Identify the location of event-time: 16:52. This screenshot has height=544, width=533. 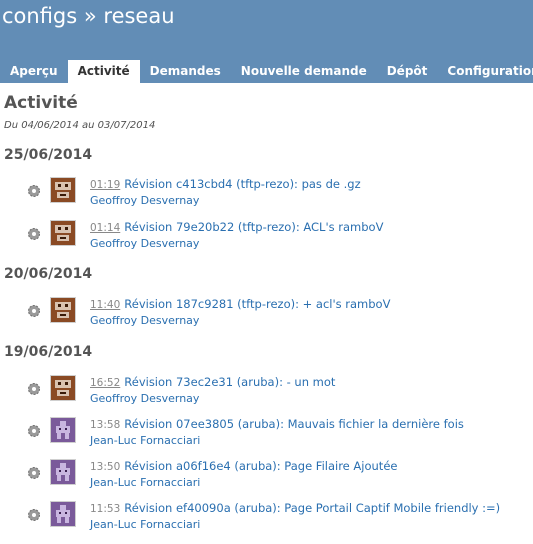
(105, 383).